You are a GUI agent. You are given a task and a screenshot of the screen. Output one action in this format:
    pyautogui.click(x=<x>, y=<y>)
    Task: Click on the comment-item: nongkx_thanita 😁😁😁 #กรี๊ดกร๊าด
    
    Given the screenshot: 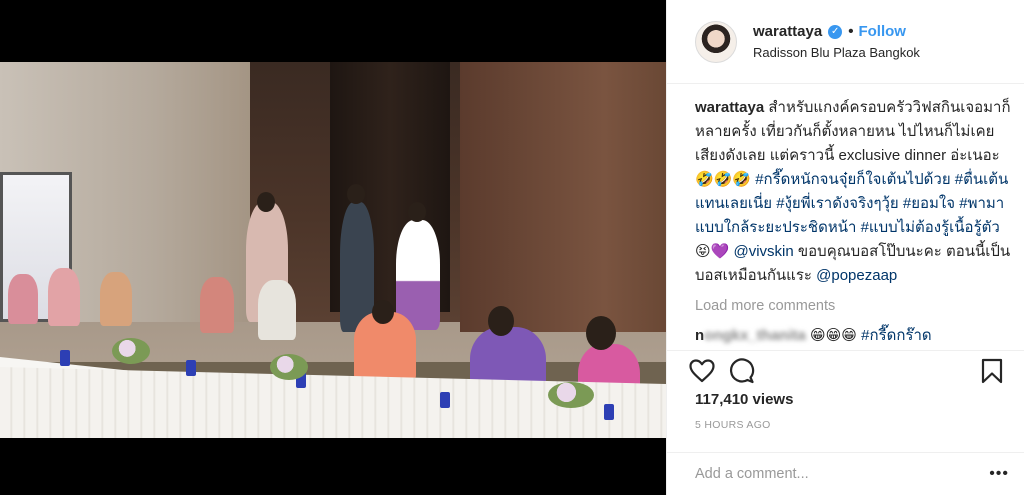 What is the action you would take?
    pyautogui.click(x=853, y=336)
    